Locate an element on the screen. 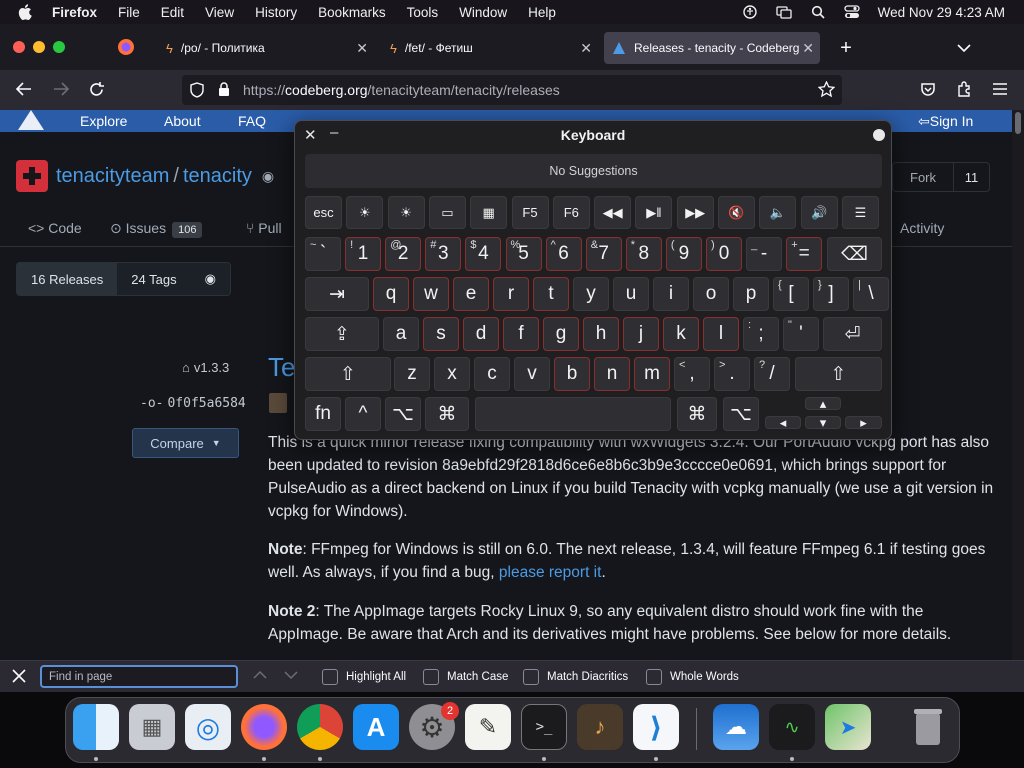 The height and width of the screenshot is (768, 1024). firefox-icon is located at coordinates (264, 727).